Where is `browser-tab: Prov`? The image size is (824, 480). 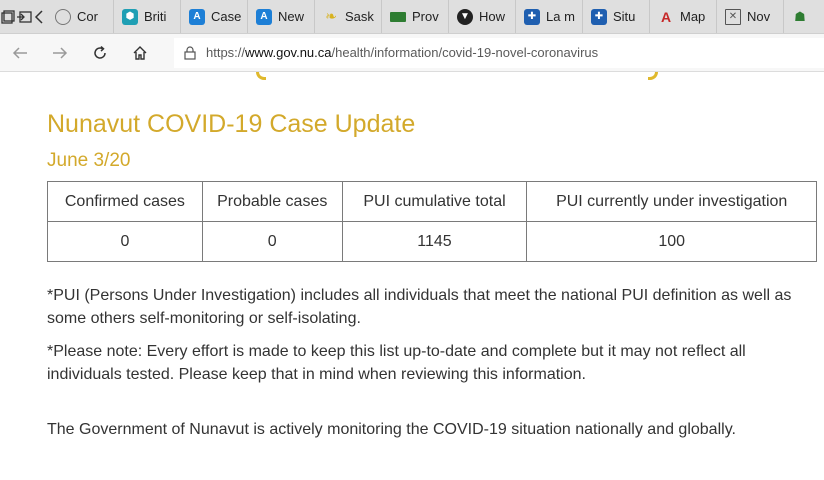 browser-tab: Prov is located at coordinates (415, 16).